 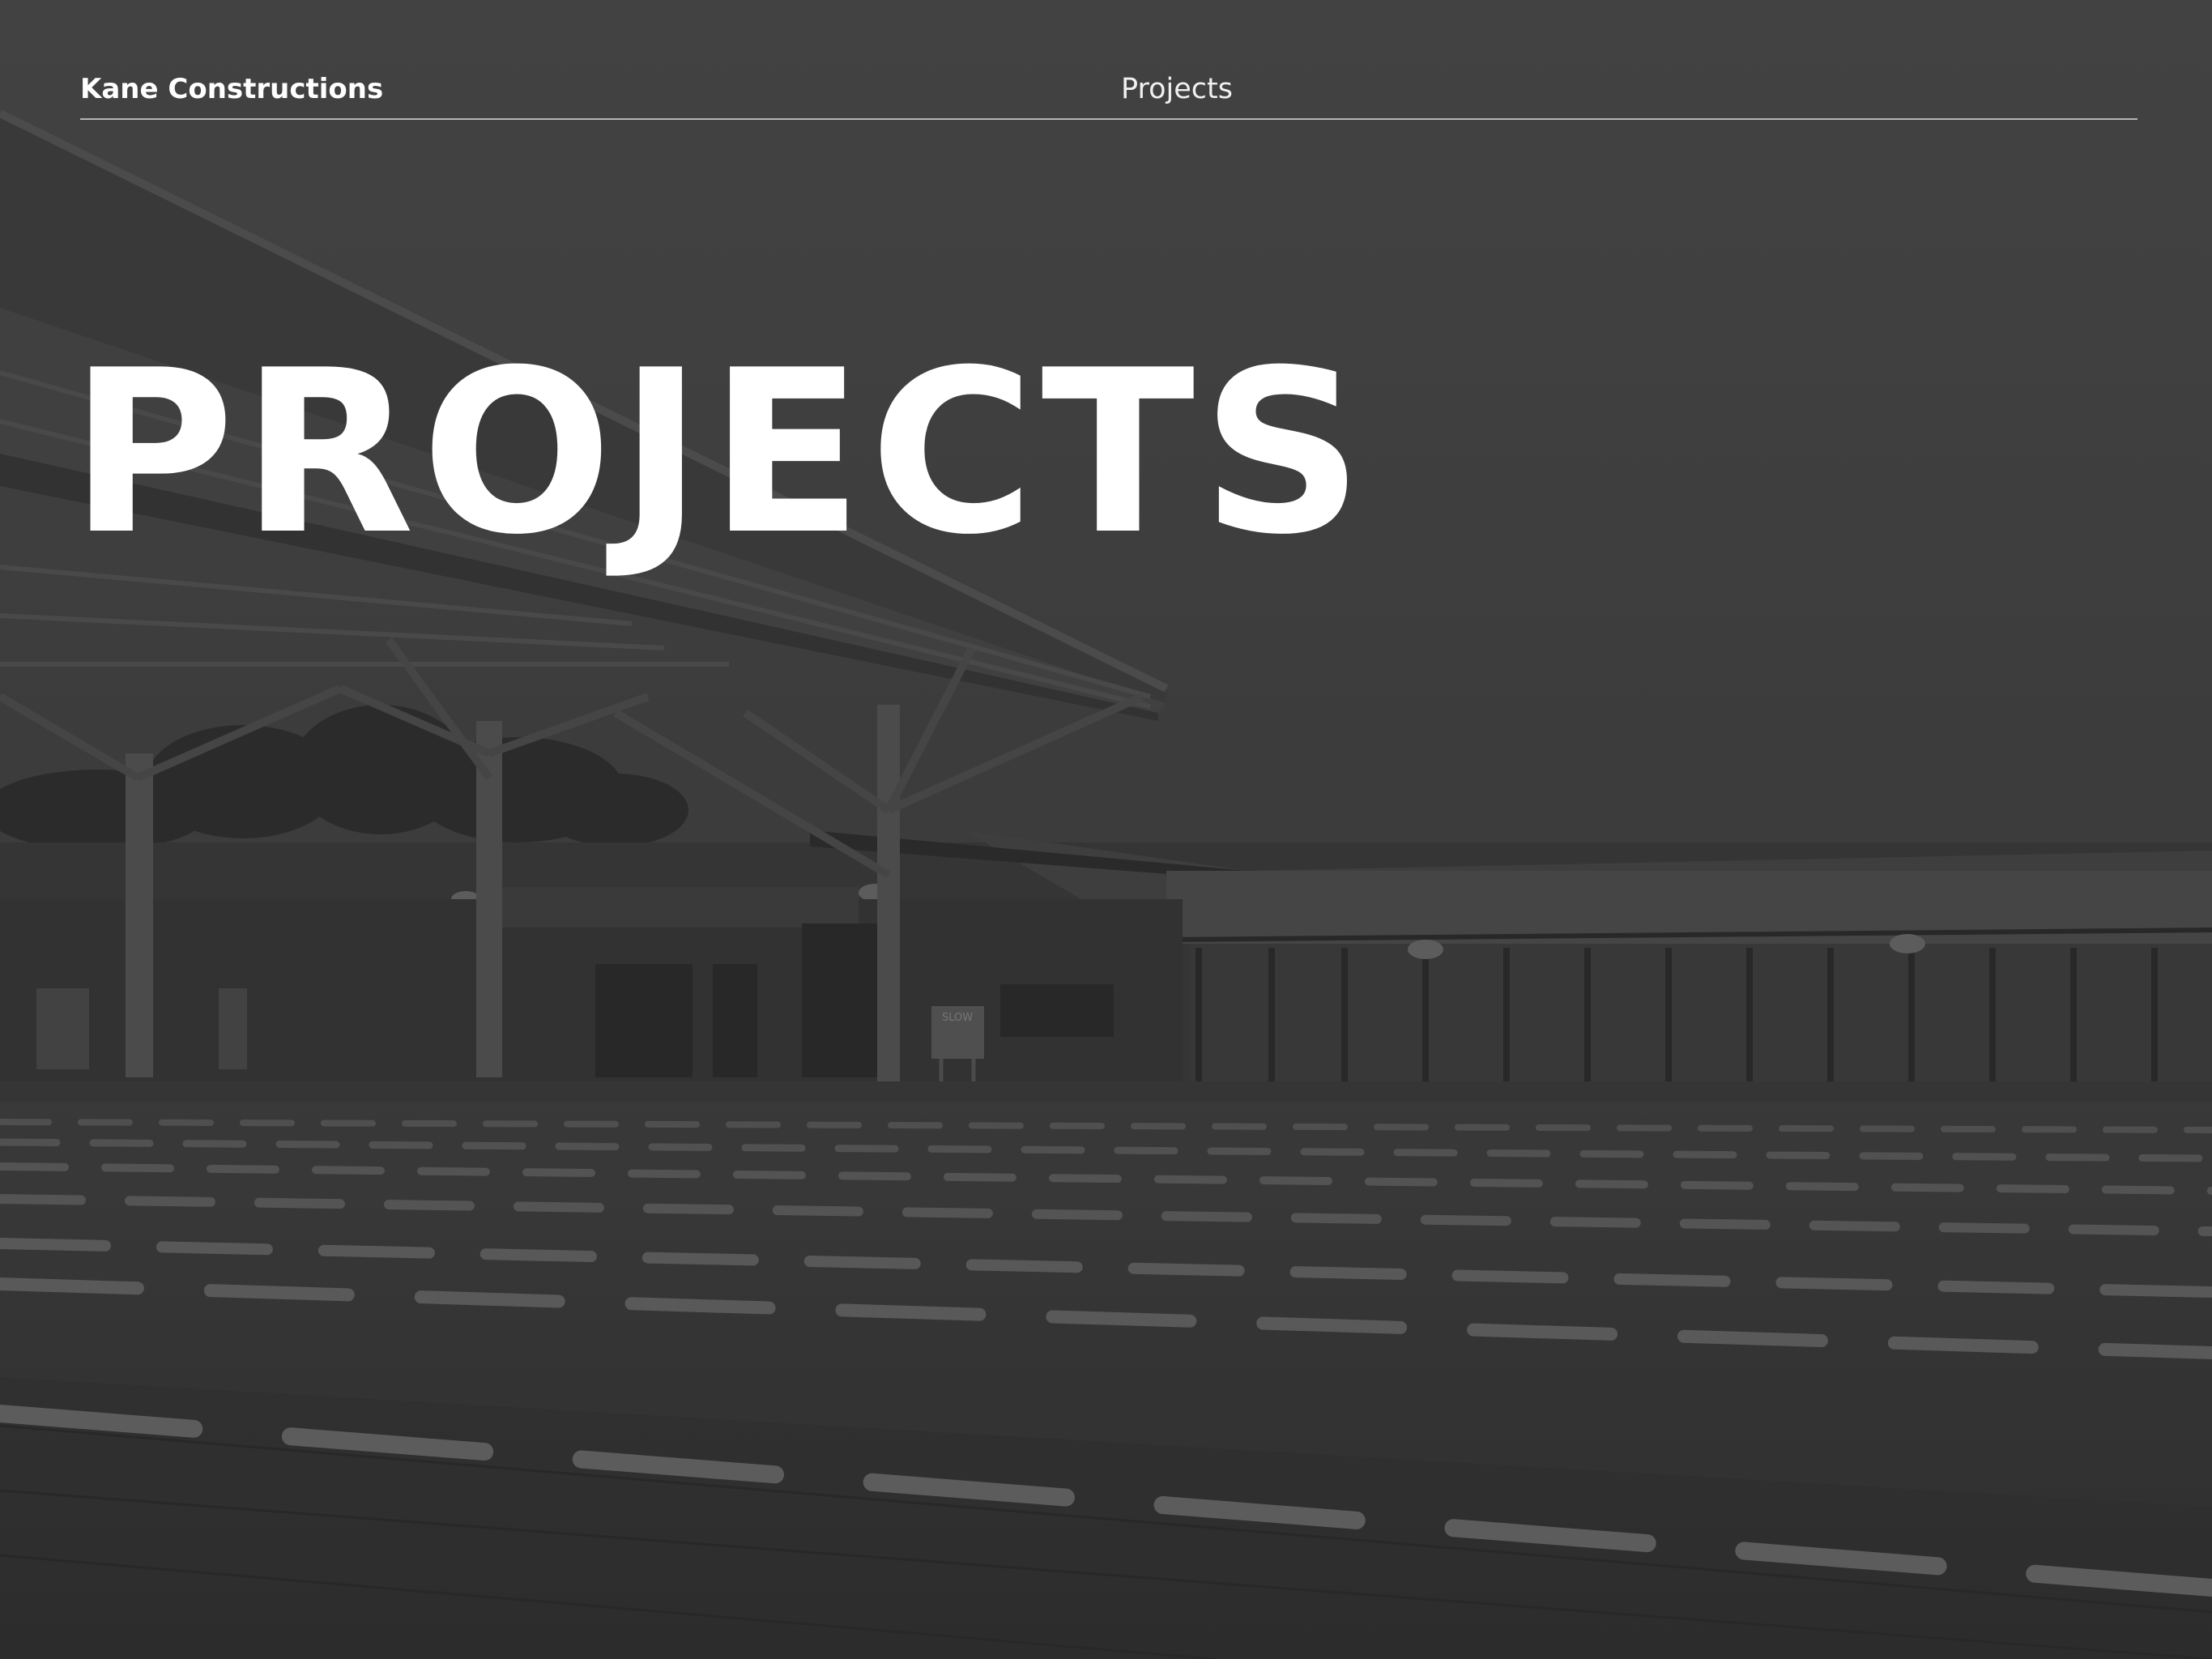 What do you see at coordinates (1109, 119) in the screenshot?
I see `header-divider` at bounding box center [1109, 119].